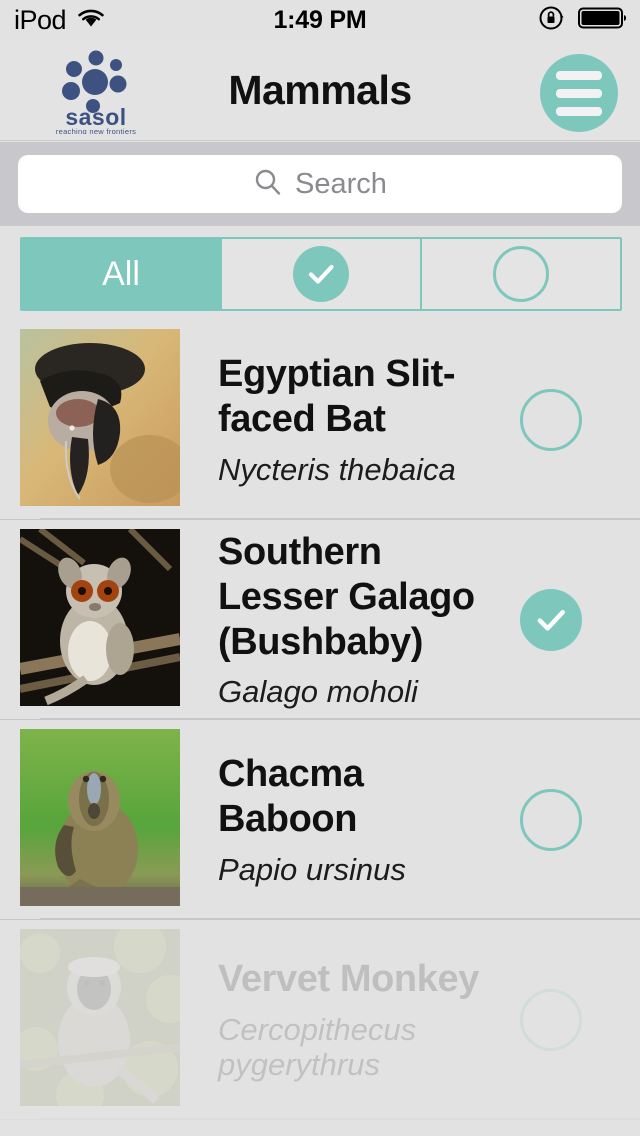  I want to click on row-text-block: Chacma Baboon Papio ursinus, so click(349, 820).